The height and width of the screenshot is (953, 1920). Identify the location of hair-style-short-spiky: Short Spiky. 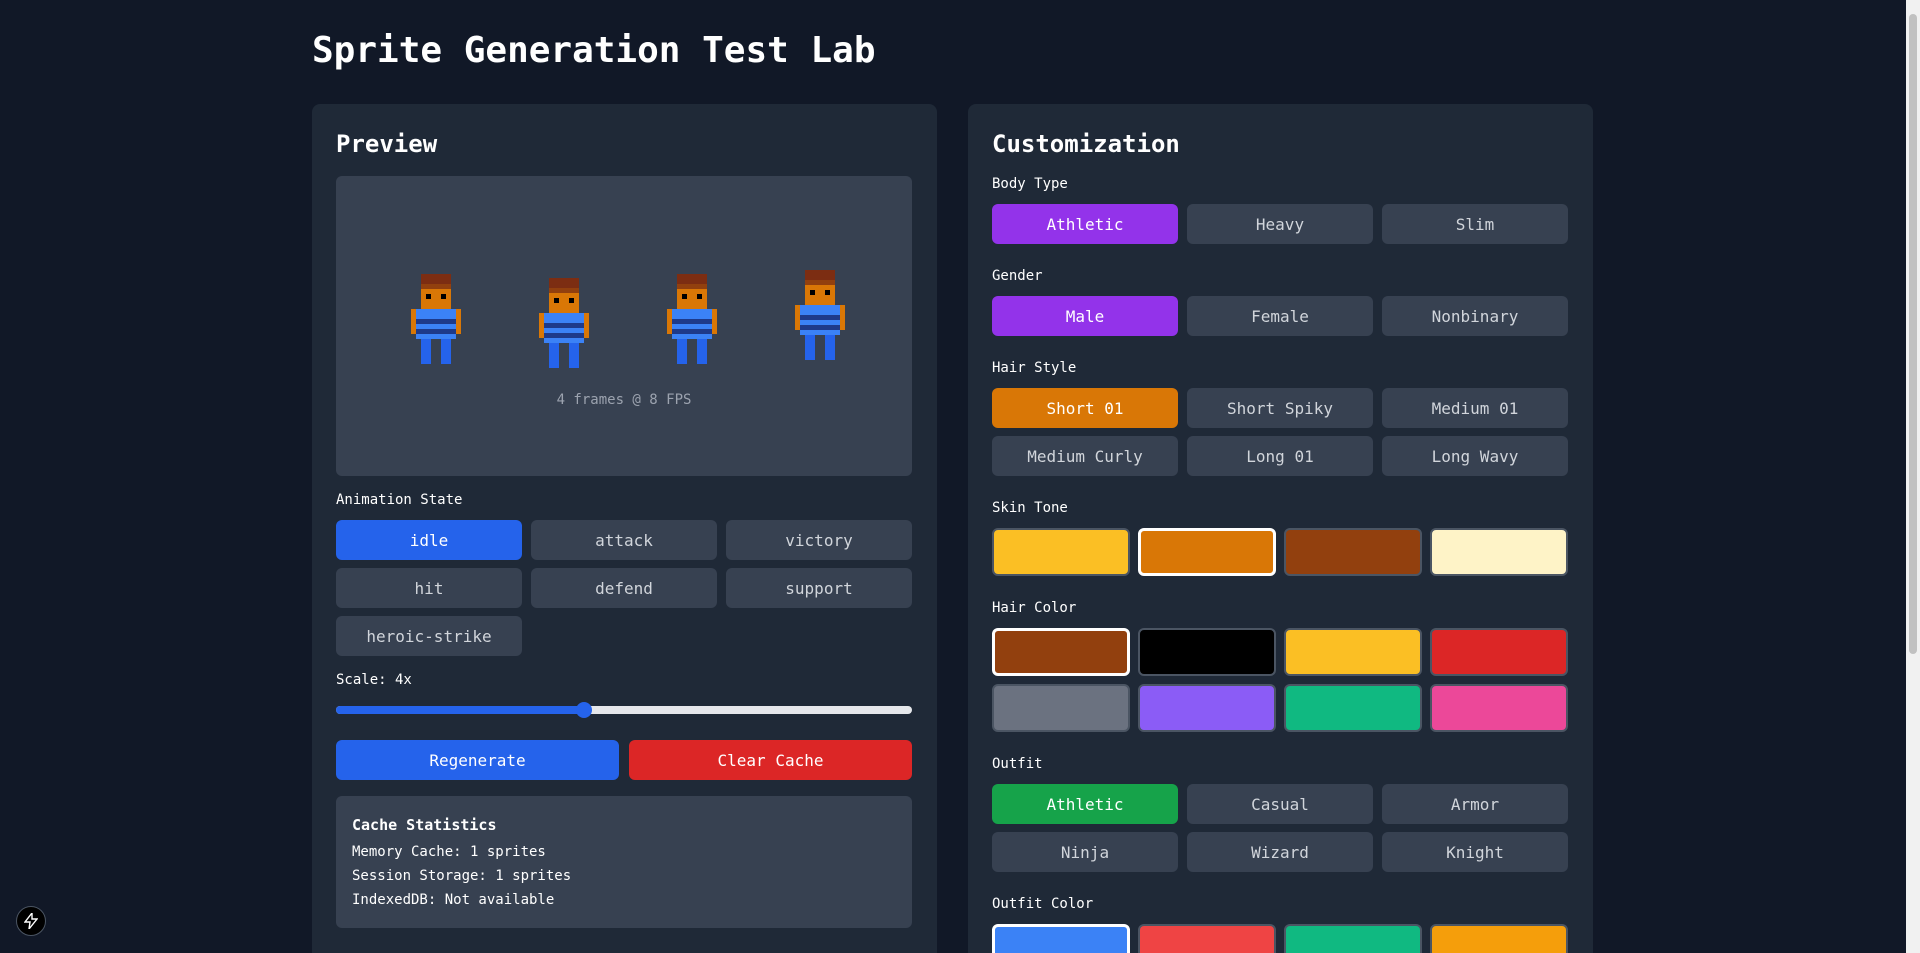
(1280, 408).